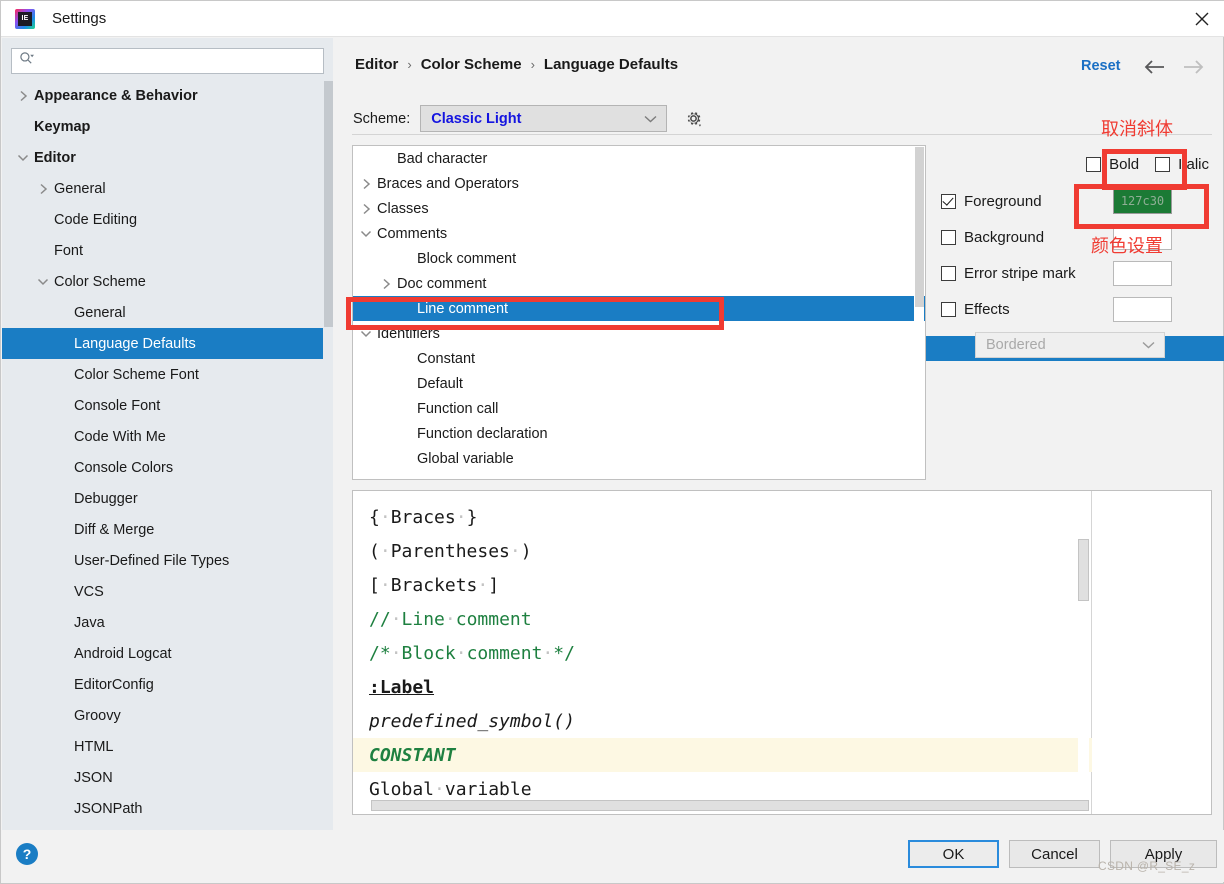  I want to click on breadcrumb-item: Language Defaults, so click(611, 64).